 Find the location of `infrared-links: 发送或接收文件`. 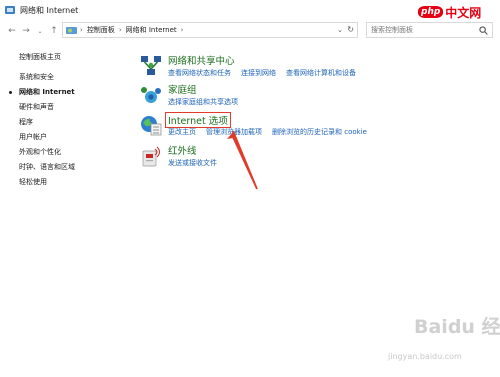

infrared-links: 发送或接收文件 is located at coordinates (197, 163).